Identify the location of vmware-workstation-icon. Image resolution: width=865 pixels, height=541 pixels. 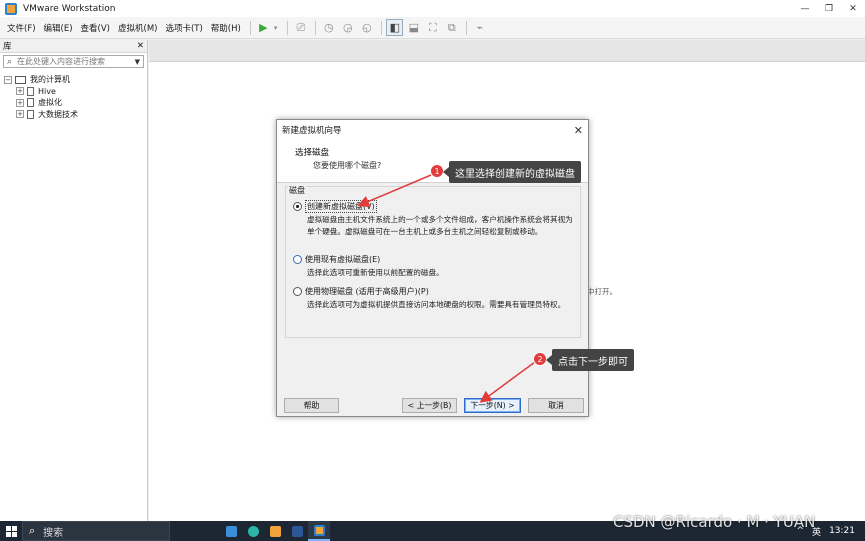
(319, 530).